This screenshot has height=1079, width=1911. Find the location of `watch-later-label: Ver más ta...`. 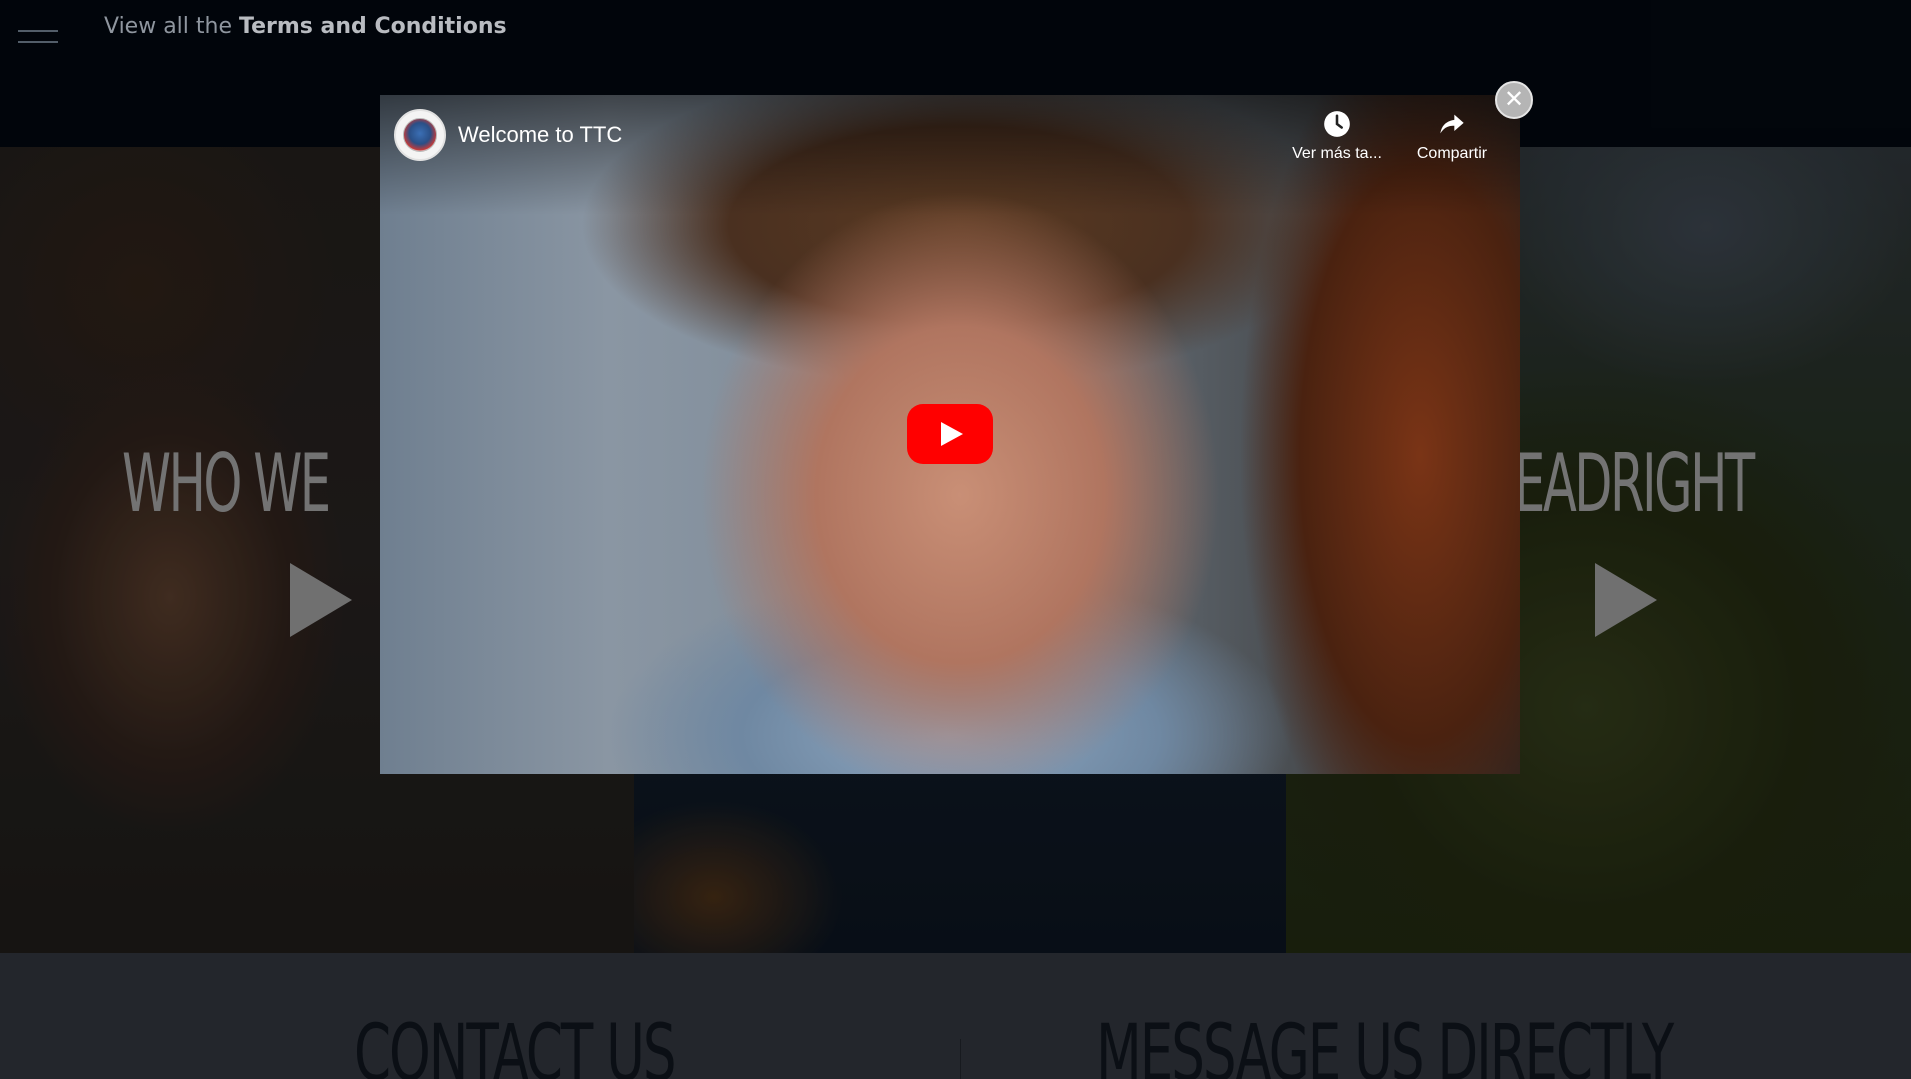

watch-later-label: Ver más ta... is located at coordinates (1337, 153).